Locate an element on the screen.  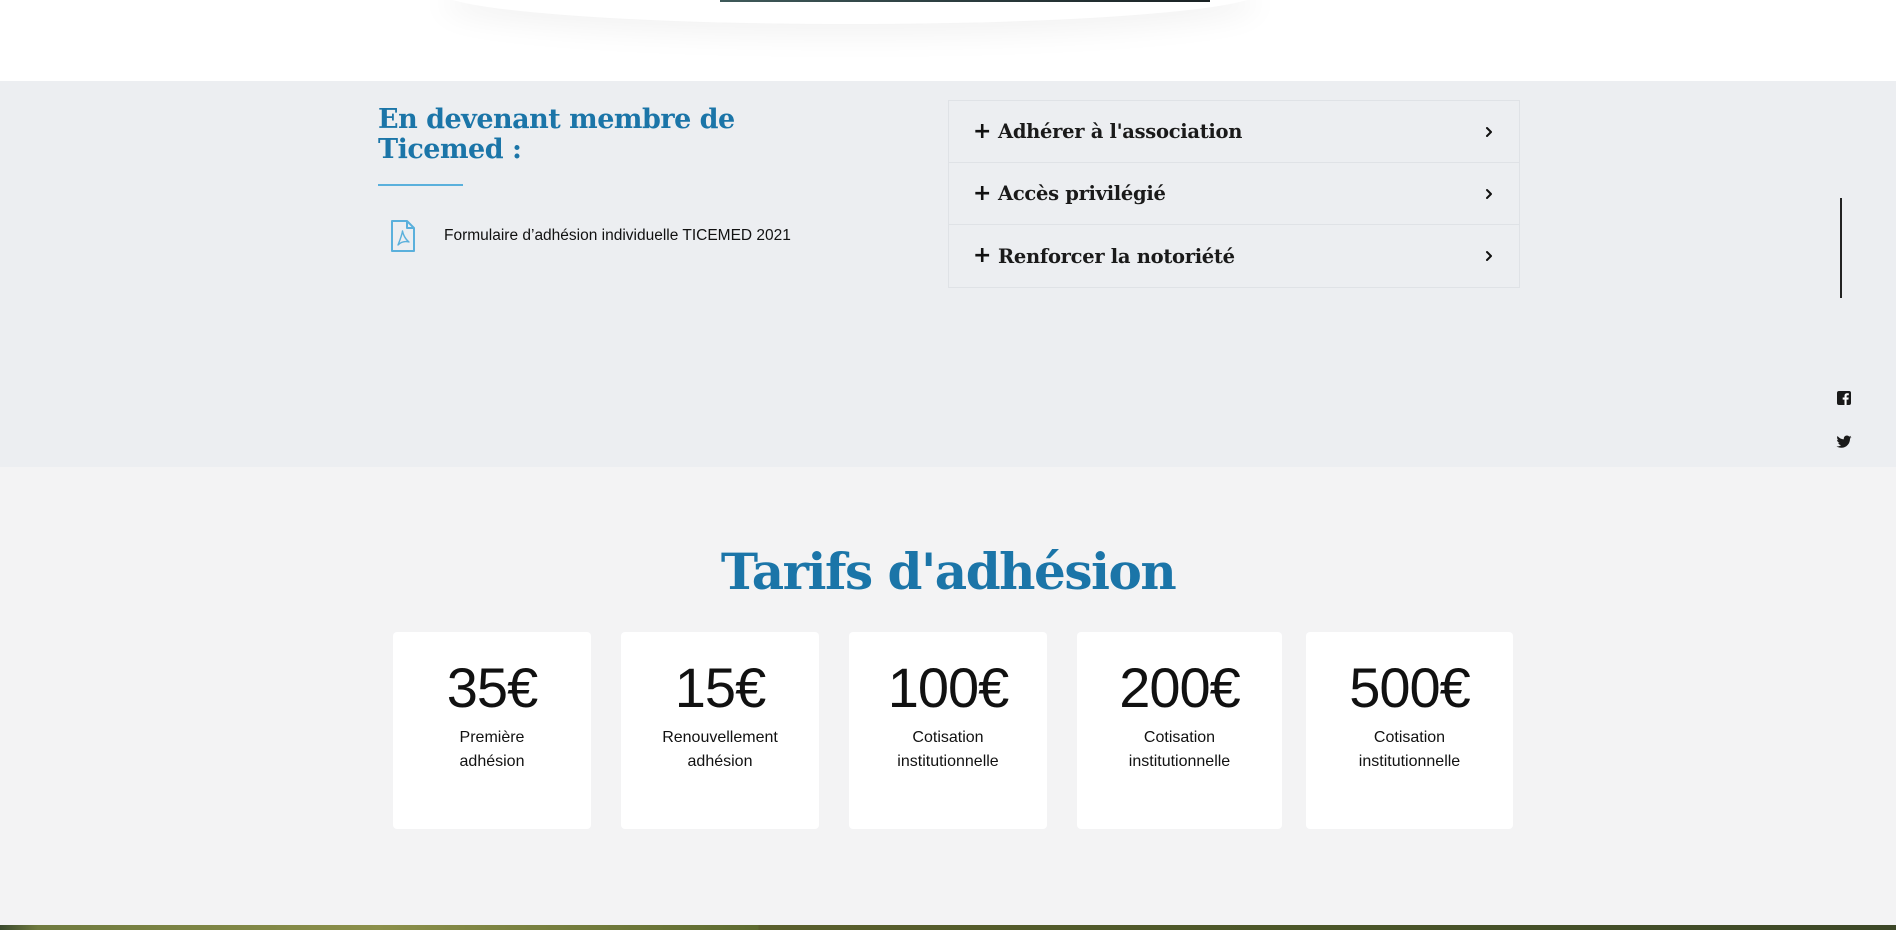
price-card-premiere-adhesion: 35€ Première adhésion is located at coordinates (492, 730).